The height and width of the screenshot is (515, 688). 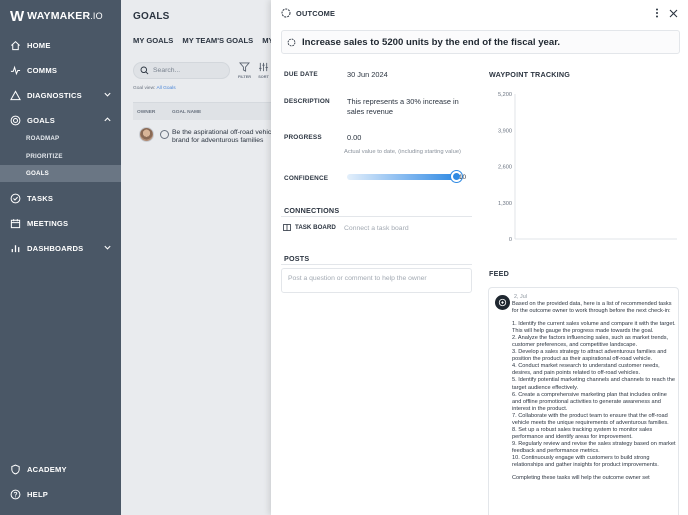 I want to click on check-circle-icon, so click(x=15, y=198).